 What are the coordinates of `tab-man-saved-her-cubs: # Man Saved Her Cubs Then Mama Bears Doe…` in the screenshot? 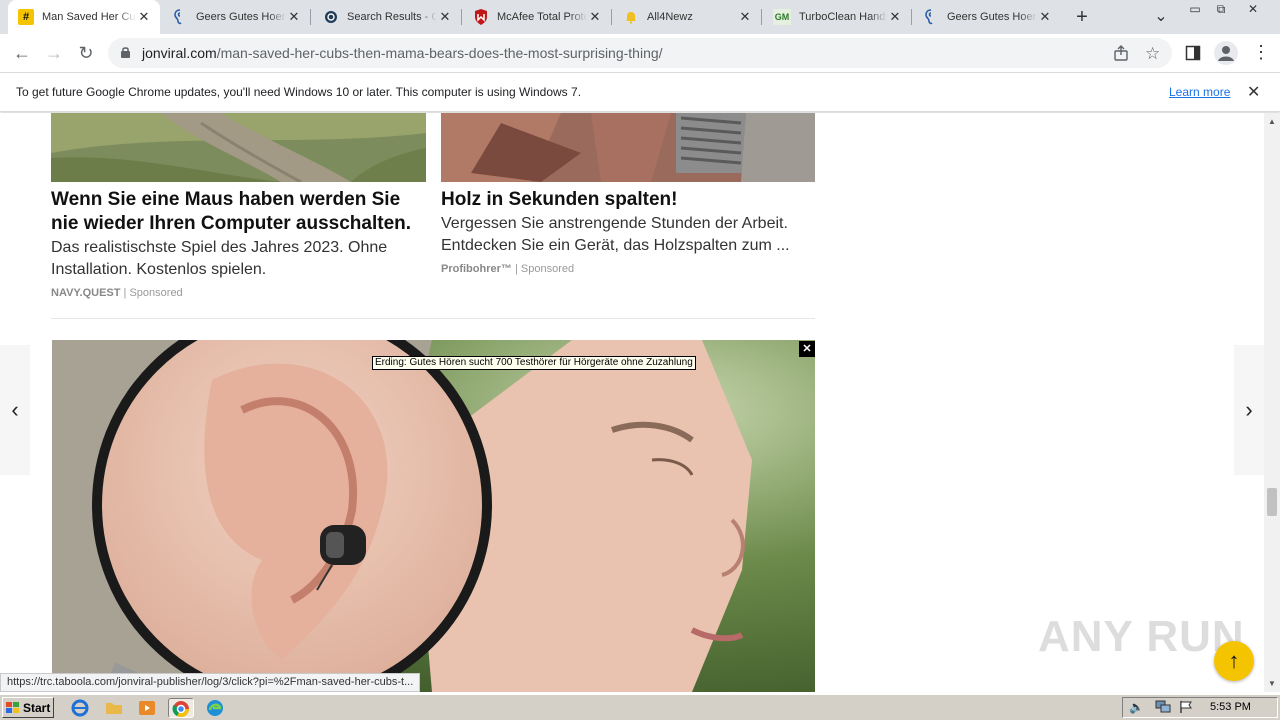 It's located at (84, 17).